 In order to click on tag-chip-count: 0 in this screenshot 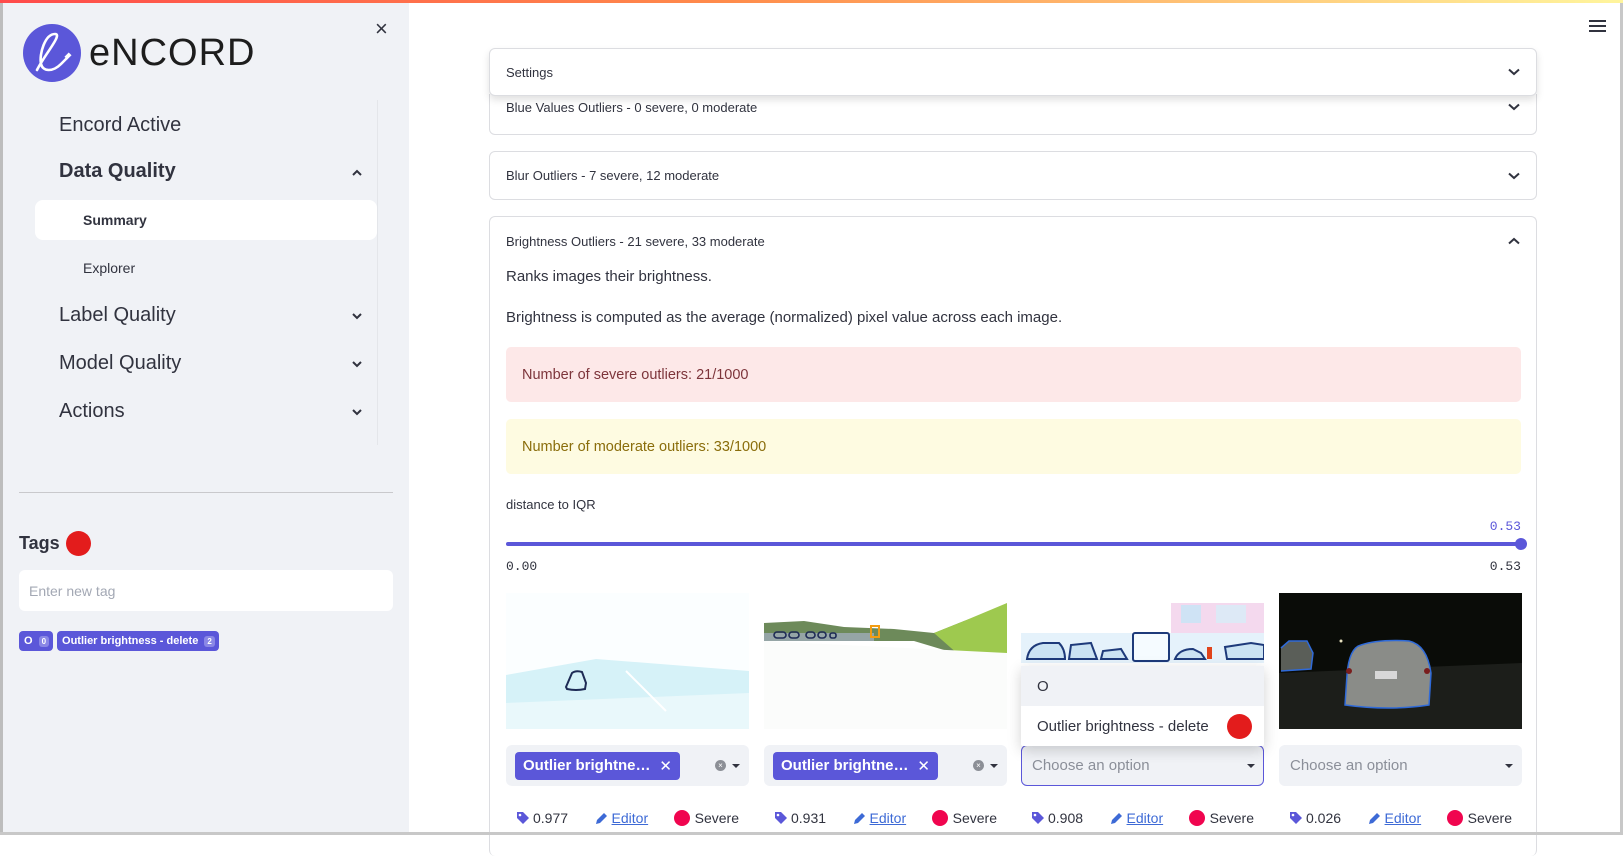, I will do `click(44, 641)`.